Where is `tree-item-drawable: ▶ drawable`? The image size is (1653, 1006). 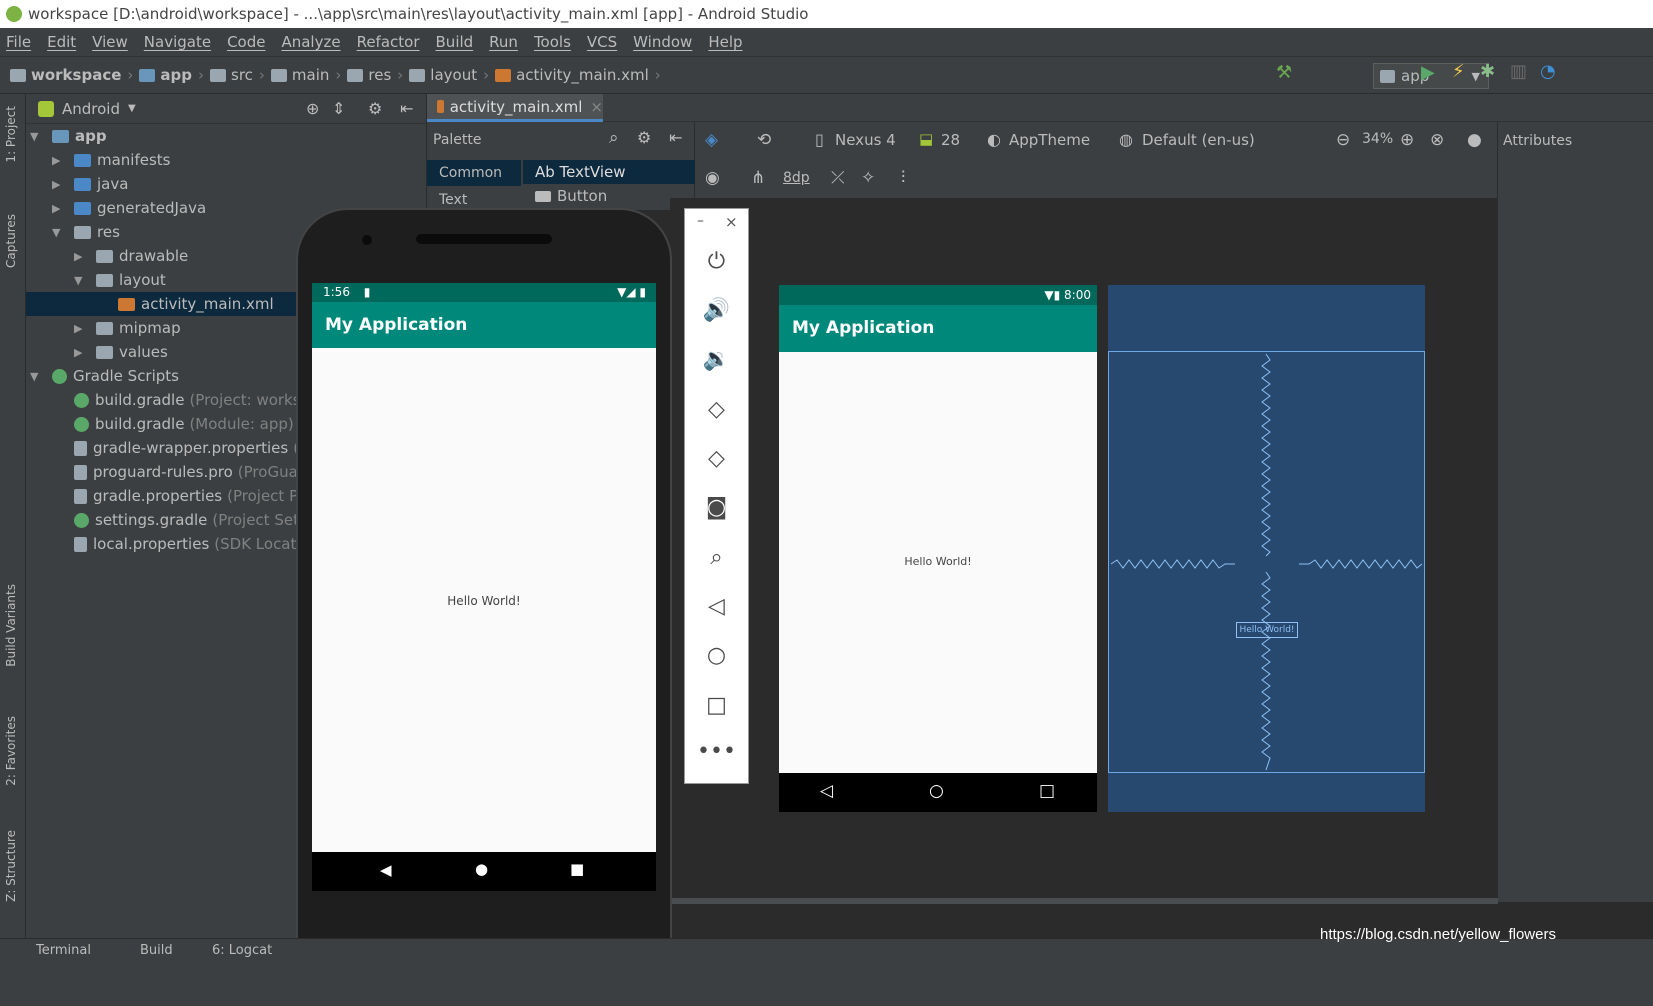 tree-item-drawable: ▶ drawable is located at coordinates (131, 256).